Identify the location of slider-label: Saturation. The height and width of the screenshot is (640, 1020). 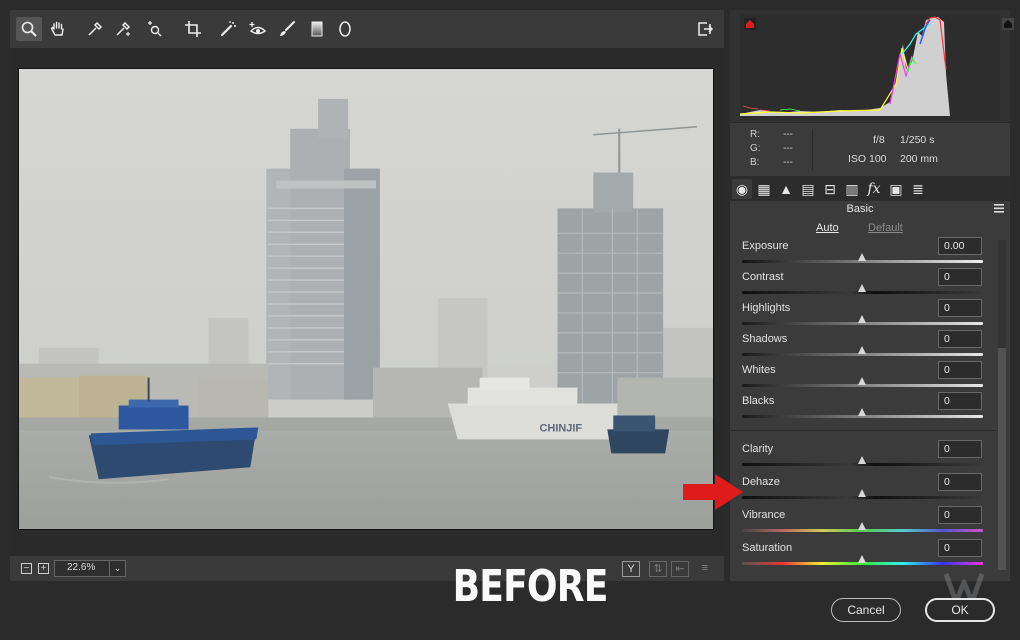
(767, 548).